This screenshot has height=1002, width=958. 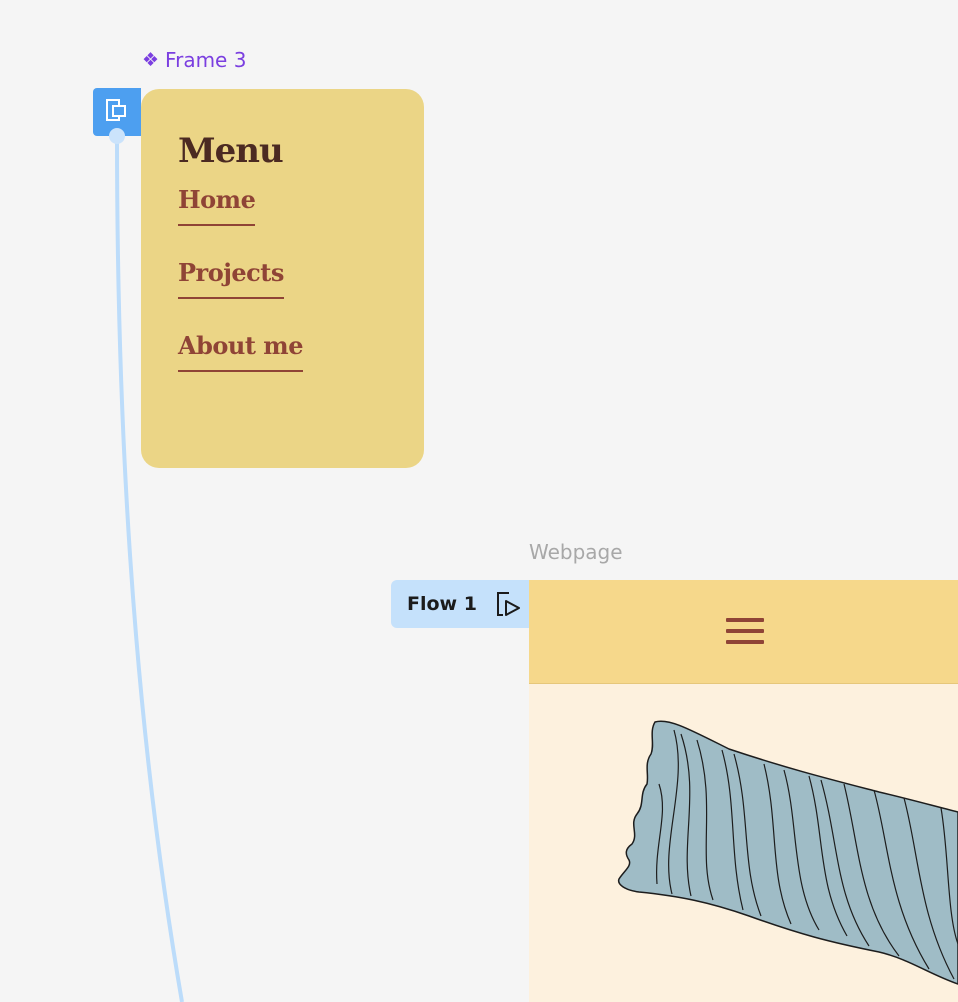 What do you see at coordinates (206, 60) in the screenshot?
I see `frame-3-name: Frame 3` at bounding box center [206, 60].